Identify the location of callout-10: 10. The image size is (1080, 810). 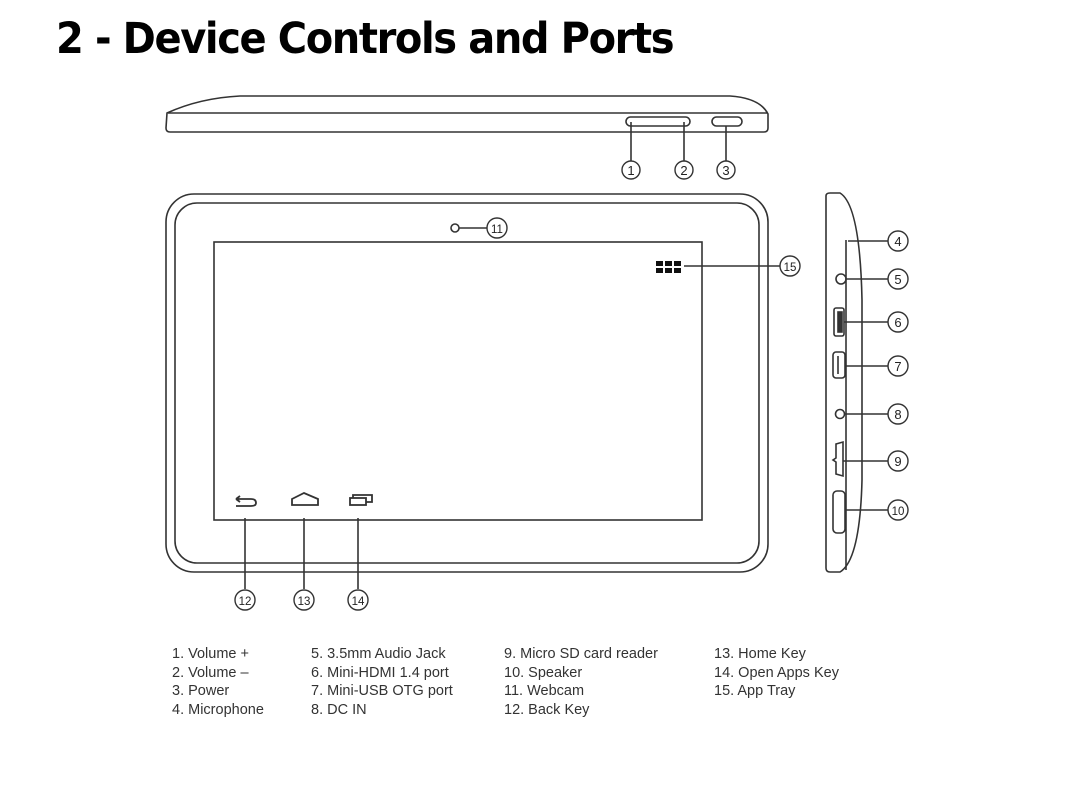
(898, 510).